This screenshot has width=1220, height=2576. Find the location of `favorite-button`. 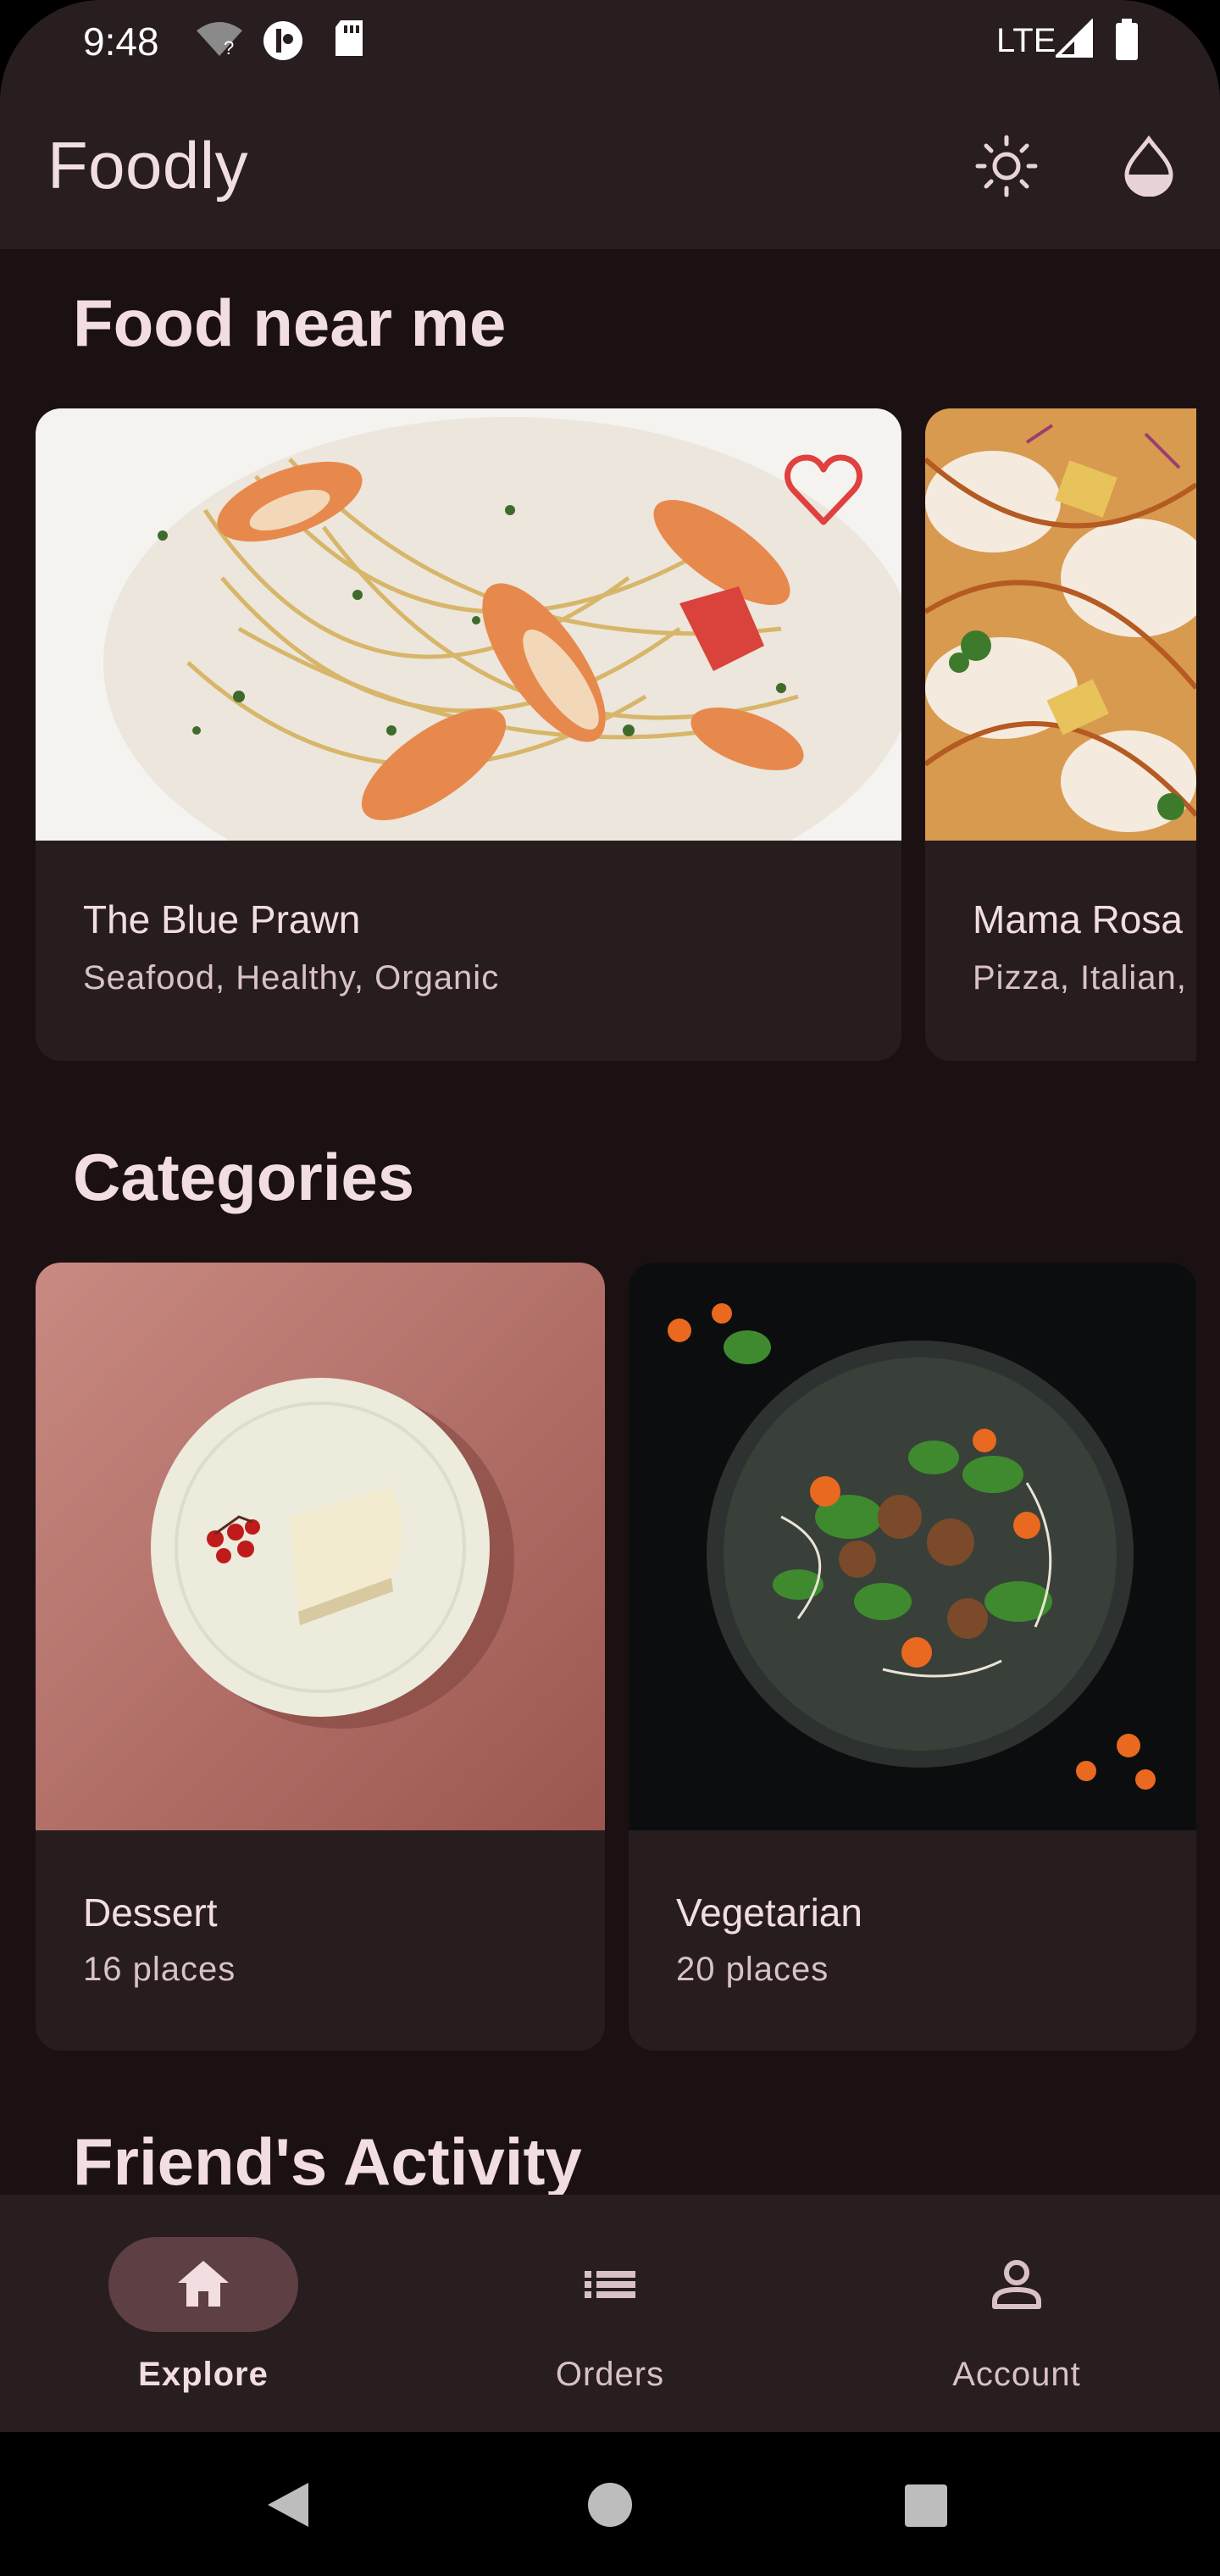

favorite-button is located at coordinates (823, 490).